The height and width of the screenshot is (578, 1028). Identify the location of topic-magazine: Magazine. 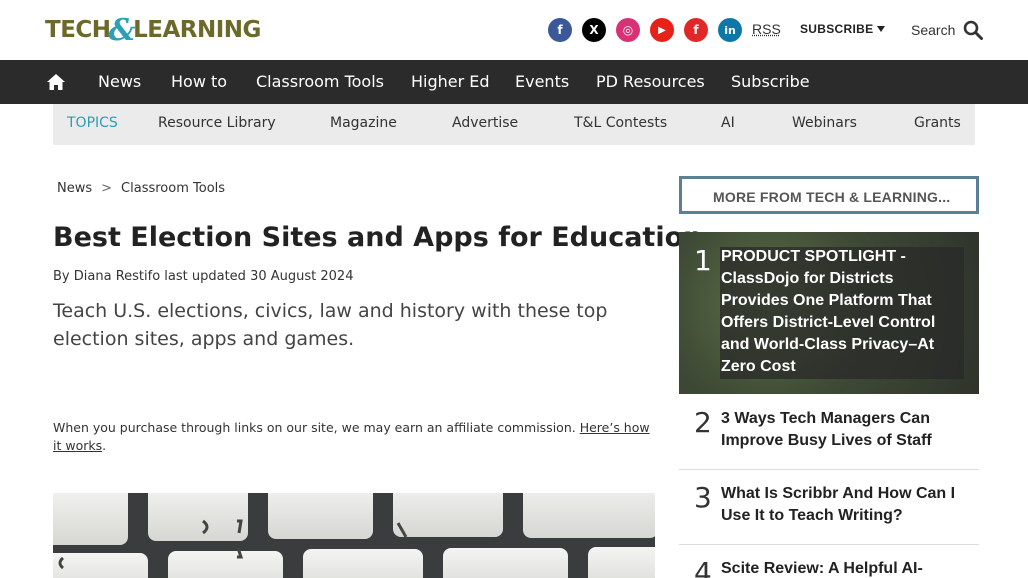
(363, 123).